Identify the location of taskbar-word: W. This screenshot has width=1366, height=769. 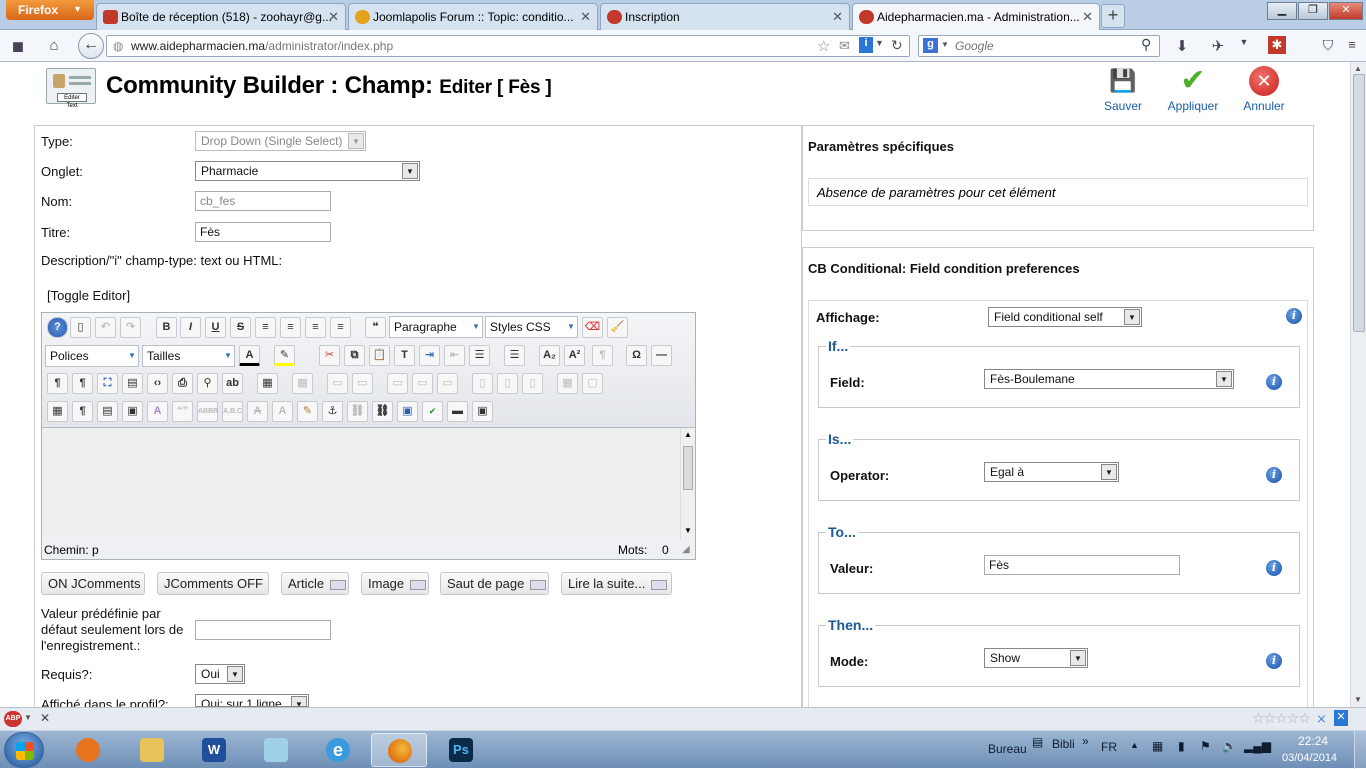
(214, 750).